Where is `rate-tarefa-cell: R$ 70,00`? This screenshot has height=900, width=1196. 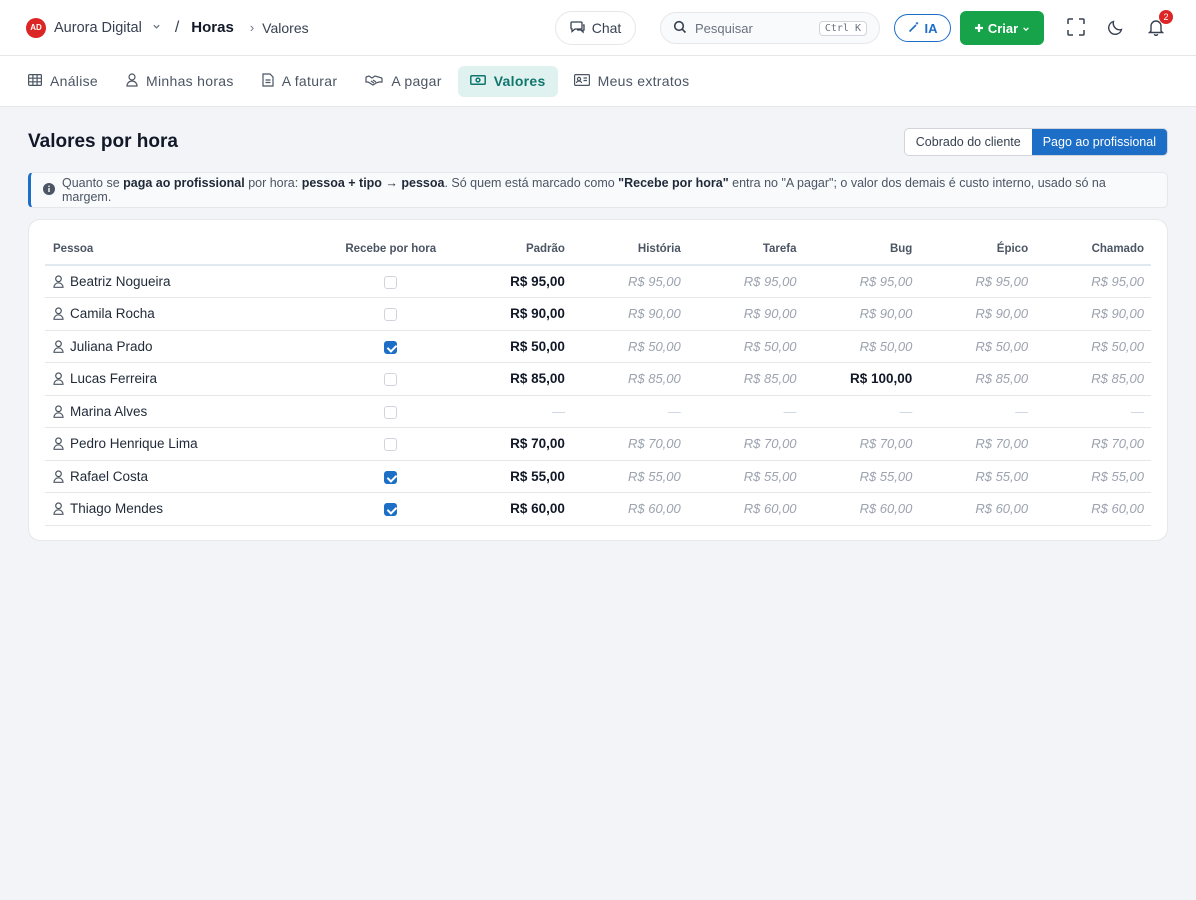 rate-tarefa-cell: R$ 70,00 is located at coordinates (745, 444).